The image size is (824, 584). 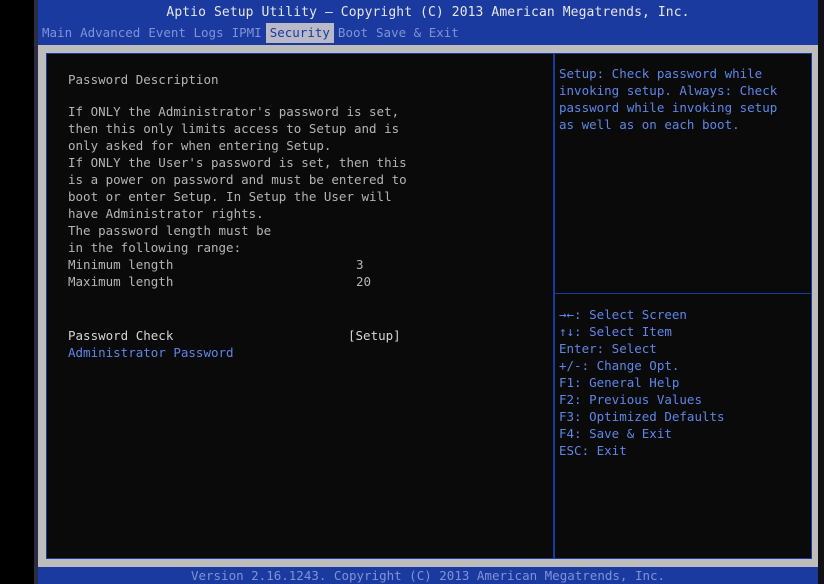 I want to click on tab-advanced: Advanced, so click(x=110, y=33).